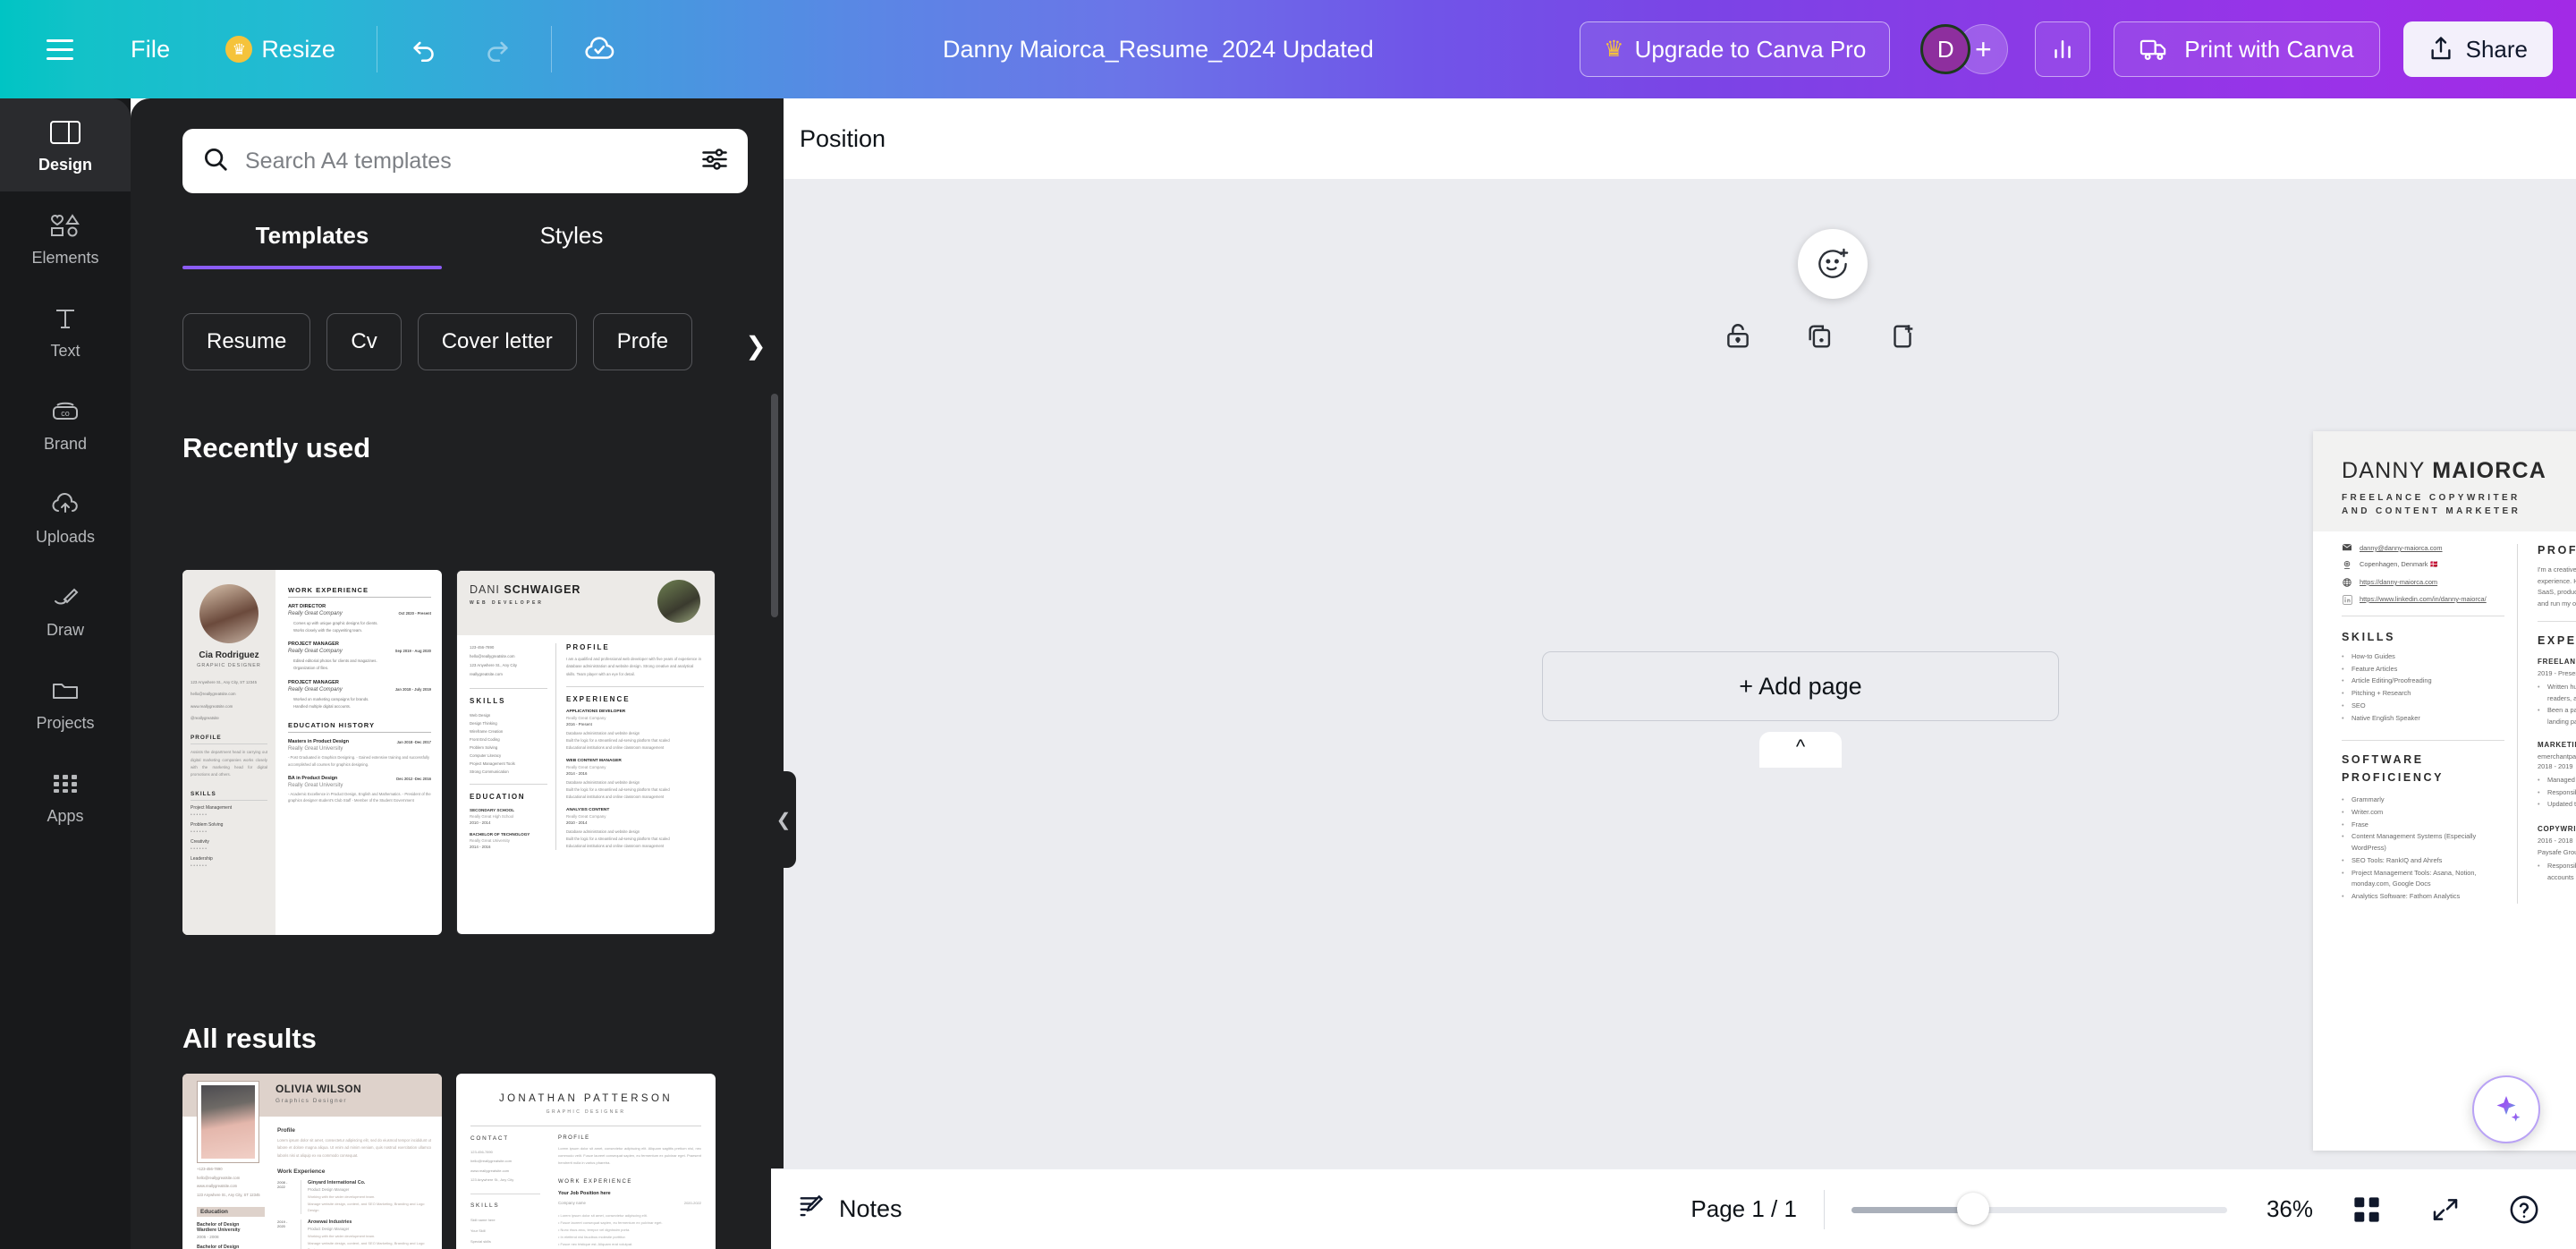 The image size is (2576, 1249). What do you see at coordinates (301, 1172) in the screenshot?
I see `thumb-heading: Work Experience` at bounding box center [301, 1172].